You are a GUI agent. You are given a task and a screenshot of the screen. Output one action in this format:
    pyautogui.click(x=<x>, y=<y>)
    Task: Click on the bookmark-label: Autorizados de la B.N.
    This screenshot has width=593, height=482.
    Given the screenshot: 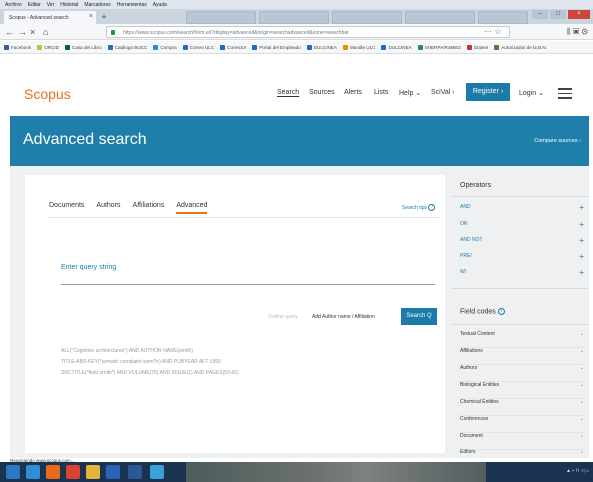 What is the action you would take?
    pyautogui.click(x=524, y=47)
    